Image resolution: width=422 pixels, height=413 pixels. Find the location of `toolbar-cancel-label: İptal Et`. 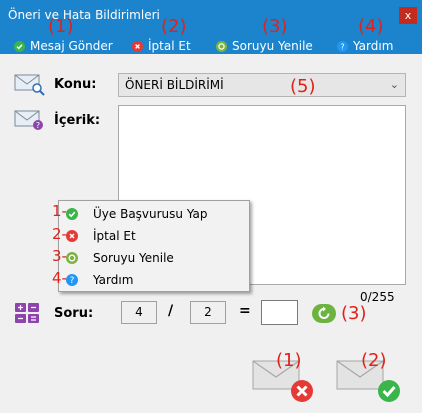

toolbar-cancel-label: İptal Et is located at coordinates (169, 46).